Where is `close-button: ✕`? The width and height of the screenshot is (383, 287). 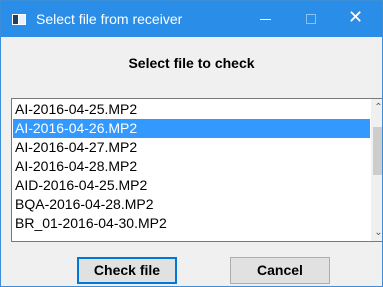 close-button: ✕ is located at coordinates (359, 19).